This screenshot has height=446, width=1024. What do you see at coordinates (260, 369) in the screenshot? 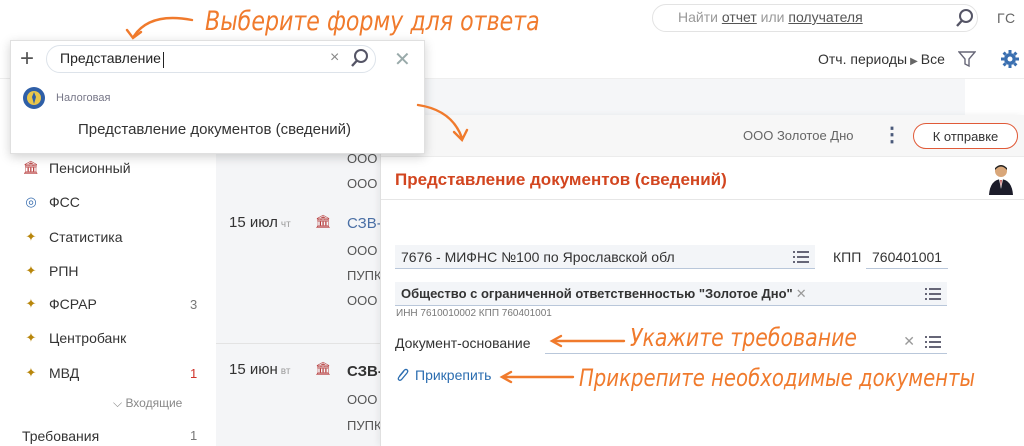
I see `list-item-date: 15 июн вт` at bounding box center [260, 369].